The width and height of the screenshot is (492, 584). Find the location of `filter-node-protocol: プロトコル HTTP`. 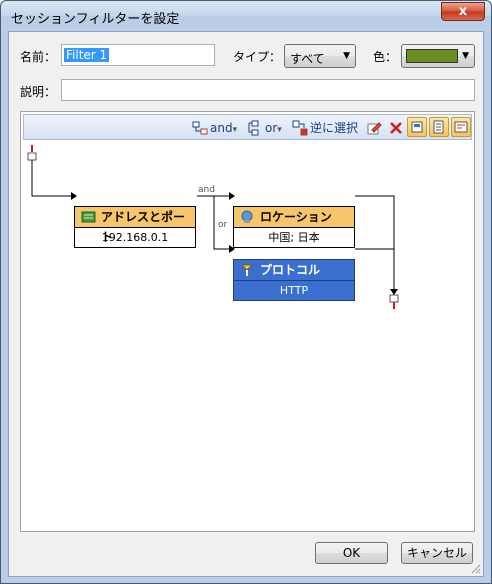

filter-node-protocol: プロトコル HTTP is located at coordinates (294, 280).